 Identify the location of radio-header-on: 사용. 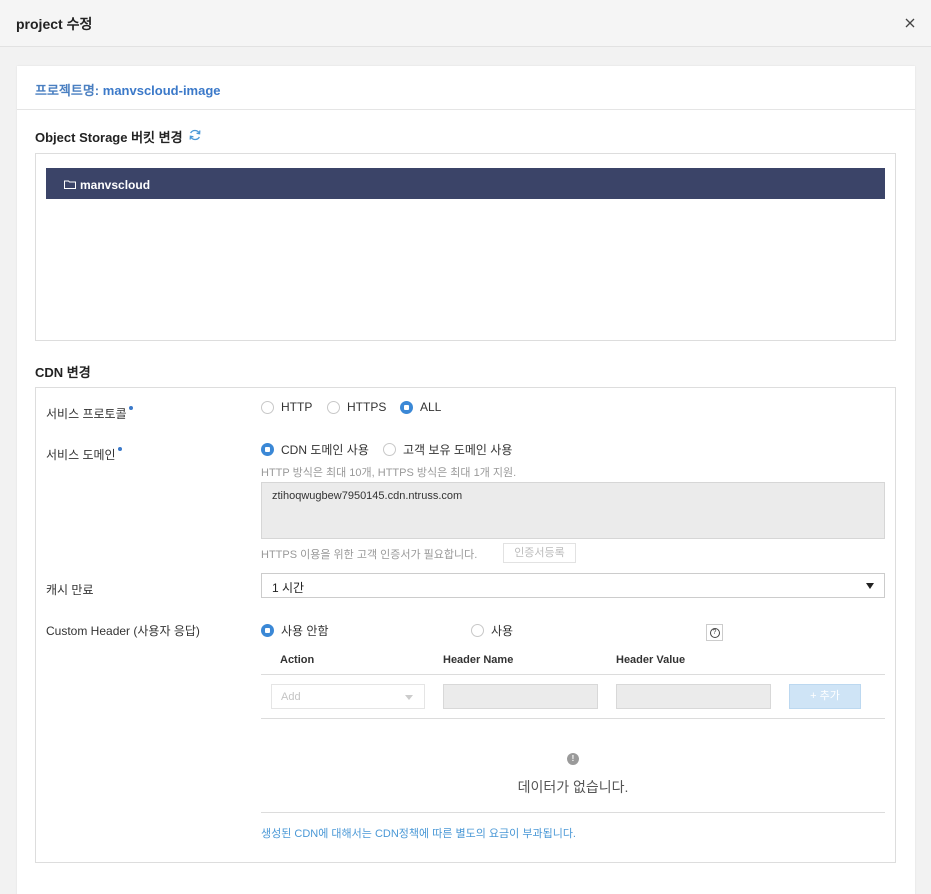
(492, 630).